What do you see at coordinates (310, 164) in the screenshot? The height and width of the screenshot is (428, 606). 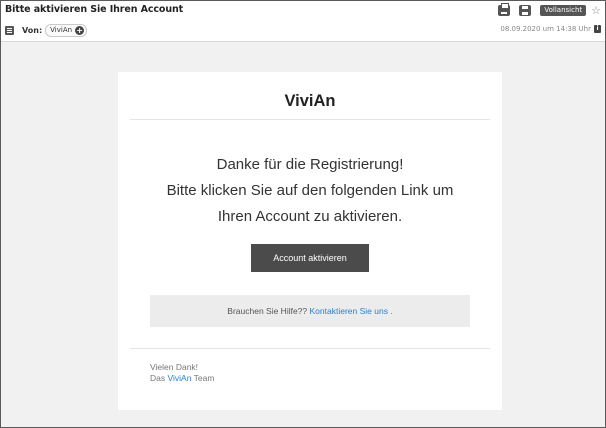 I see `message-line-1: Danke für die Registrierung!` at bounding box center [310, 164].